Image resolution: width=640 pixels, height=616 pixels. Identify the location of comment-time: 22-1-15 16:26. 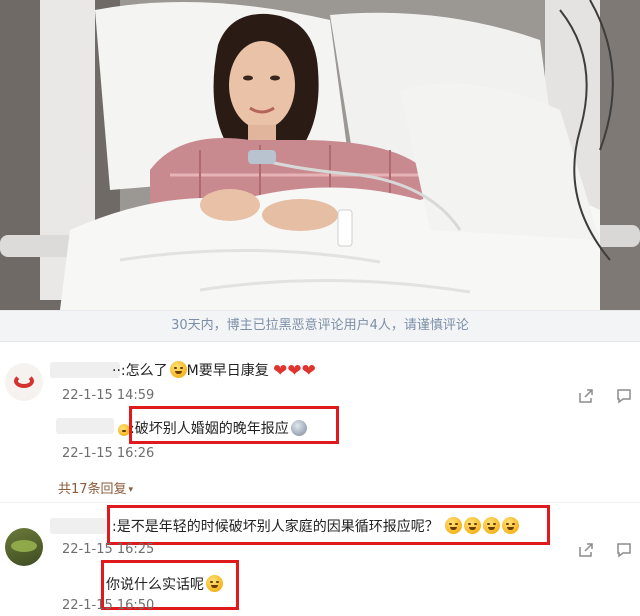
(108, 453).